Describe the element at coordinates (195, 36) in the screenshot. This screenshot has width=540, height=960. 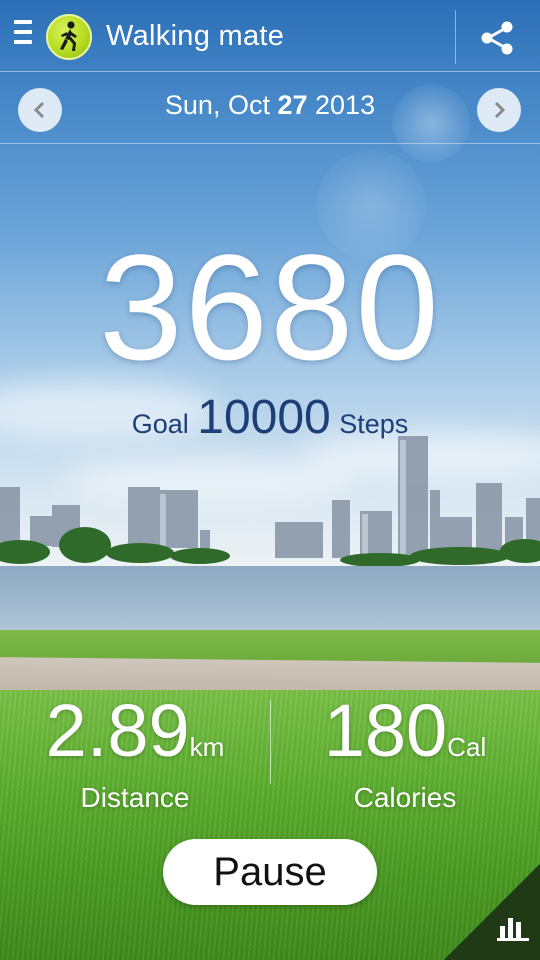
I see `app-title: Walking mate` at that location.